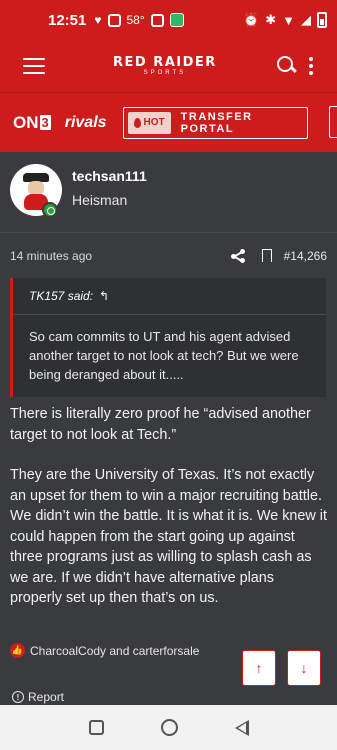  What do you see at coordinates (306, 19) in the screenshot?
I see `signal-icon: ◢` at bounding box center [306, 19].